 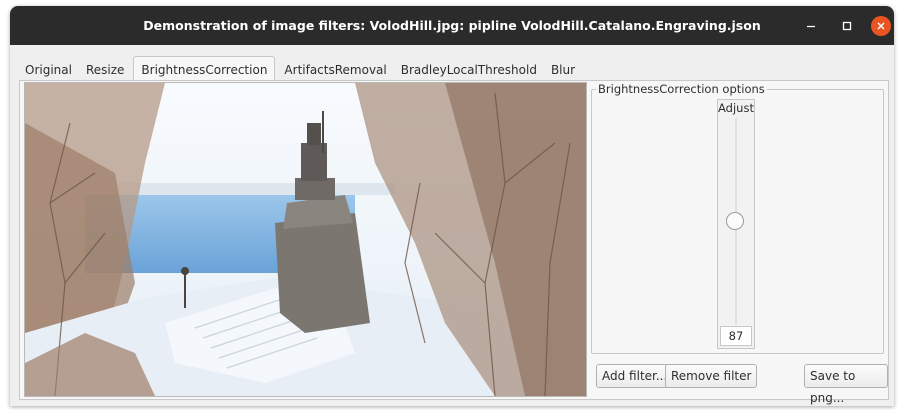 What do you see at coordinates (711, 376) in the screenshot?
I see `remove-filter-button: Remove filter` at bounding box center [711, 376].